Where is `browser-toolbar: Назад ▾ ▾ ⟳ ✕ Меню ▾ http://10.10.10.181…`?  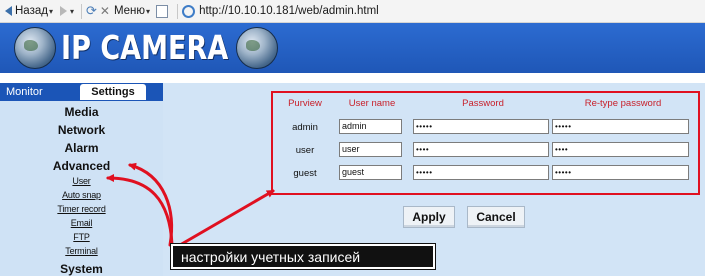
browser-toolbar: Назад ▾ ▾ ⟳ ✕ Меню ▾ http://10.10.10.181… is located at coordinates (352, 11).